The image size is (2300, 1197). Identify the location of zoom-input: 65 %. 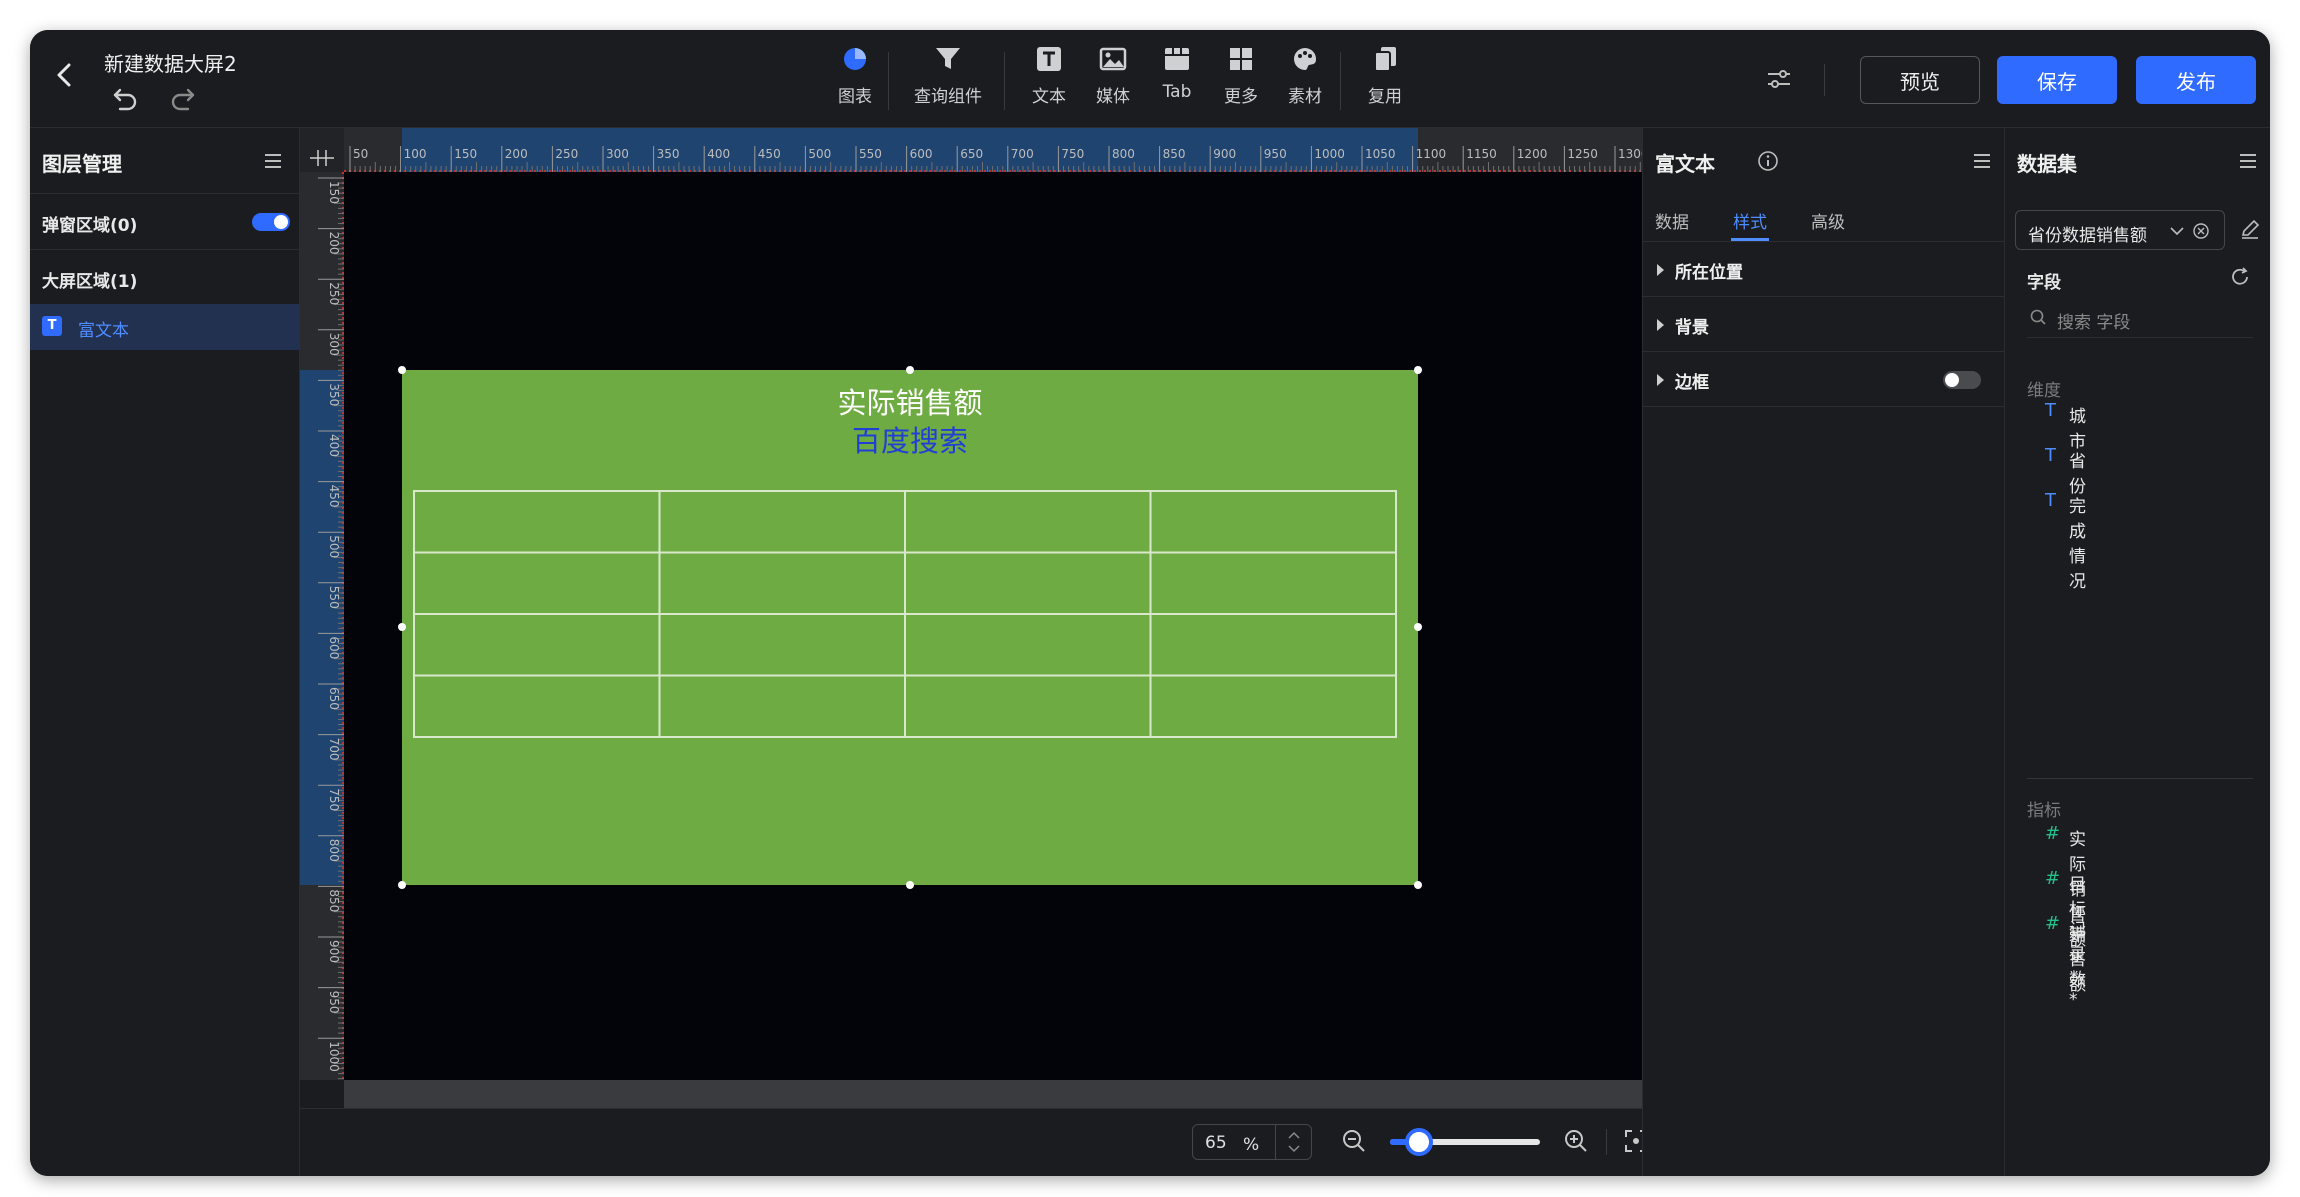
(1252, 1142).